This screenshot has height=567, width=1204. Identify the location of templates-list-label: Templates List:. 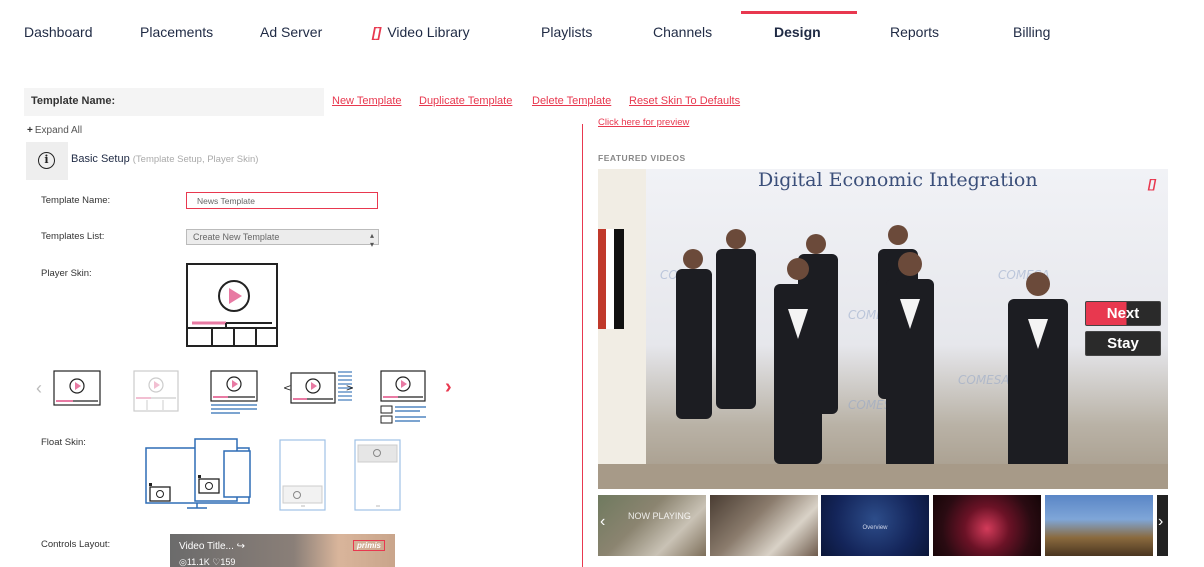
(73, 236).